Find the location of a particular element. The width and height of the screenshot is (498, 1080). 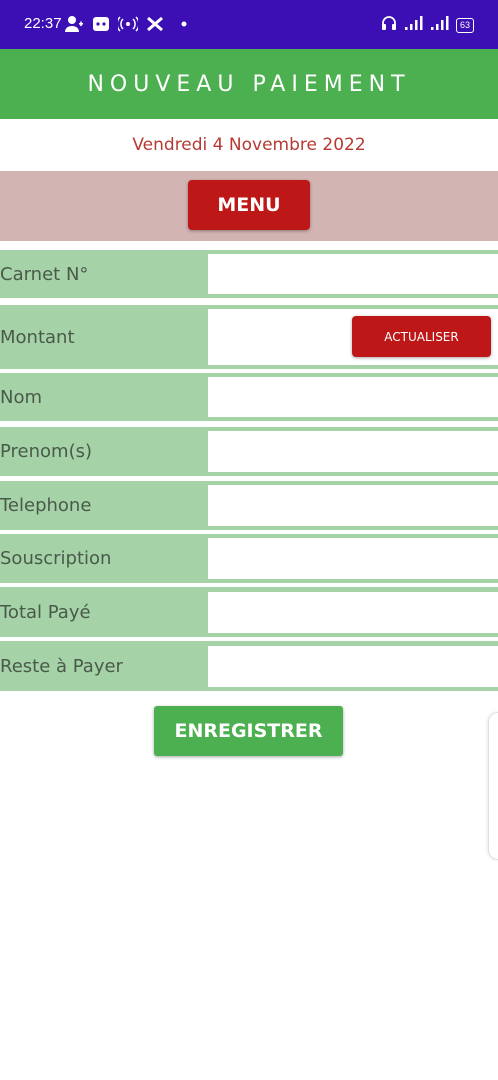

page-title: NOUVEAU PAIEMENT is located at coordinates (249, 84).